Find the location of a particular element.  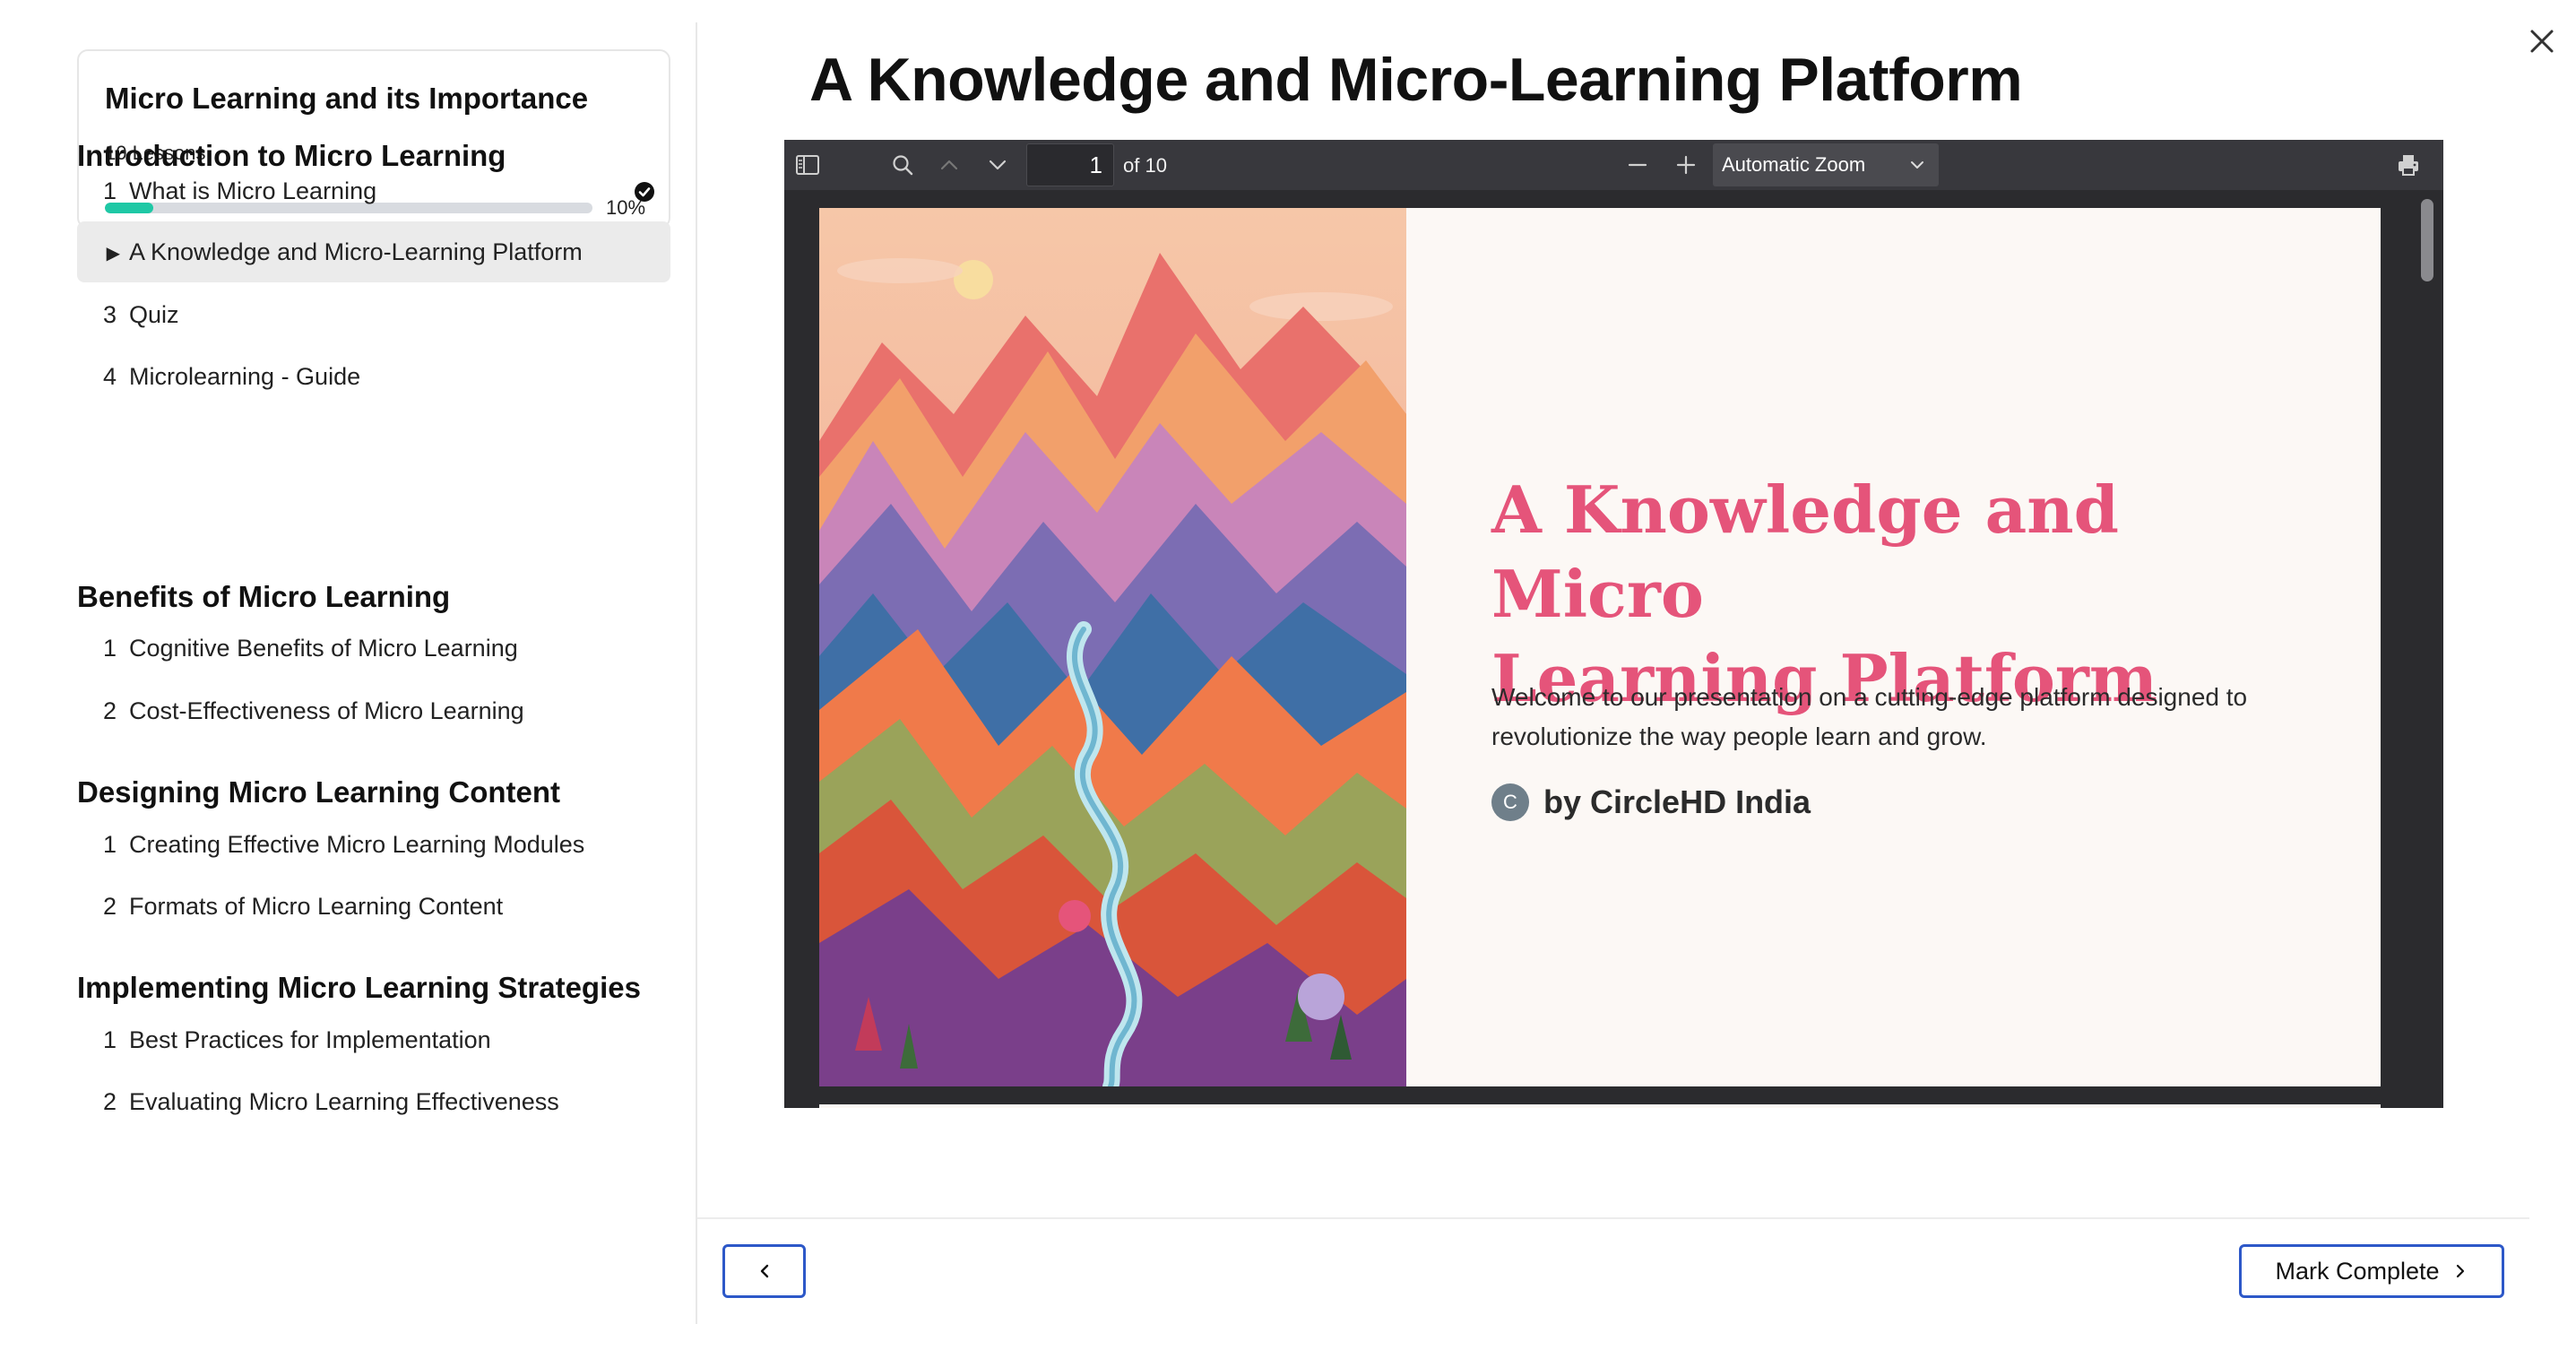

zoom-in-icon is located at coordinates (1686, 164).